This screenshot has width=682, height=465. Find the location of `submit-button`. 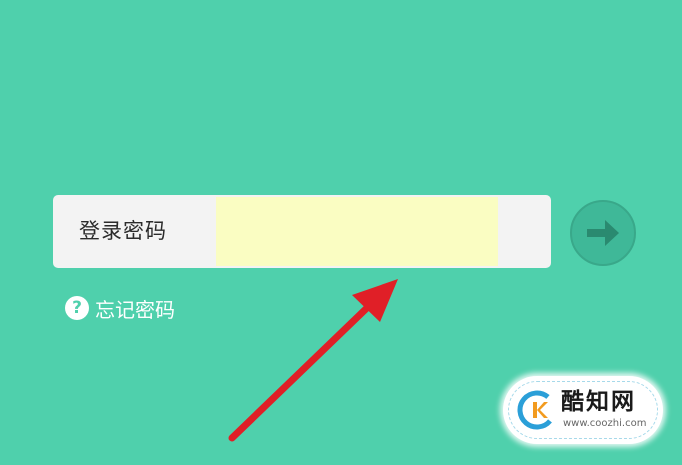

submit-button is located at coordinates (603, 233).